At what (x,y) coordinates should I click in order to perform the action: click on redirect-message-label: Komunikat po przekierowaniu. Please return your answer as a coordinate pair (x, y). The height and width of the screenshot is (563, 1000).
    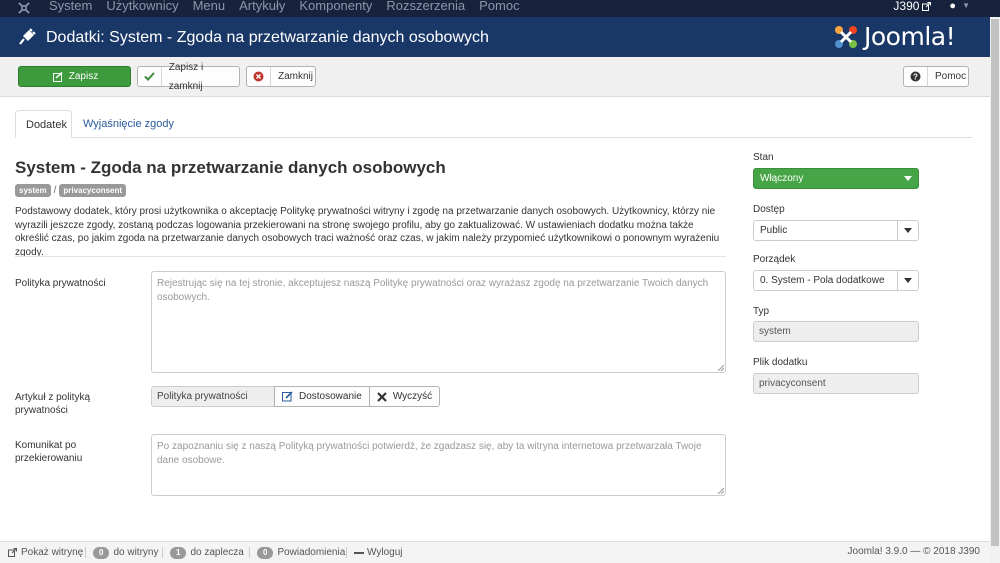
    Looking at the image, I should click on (49, 452).